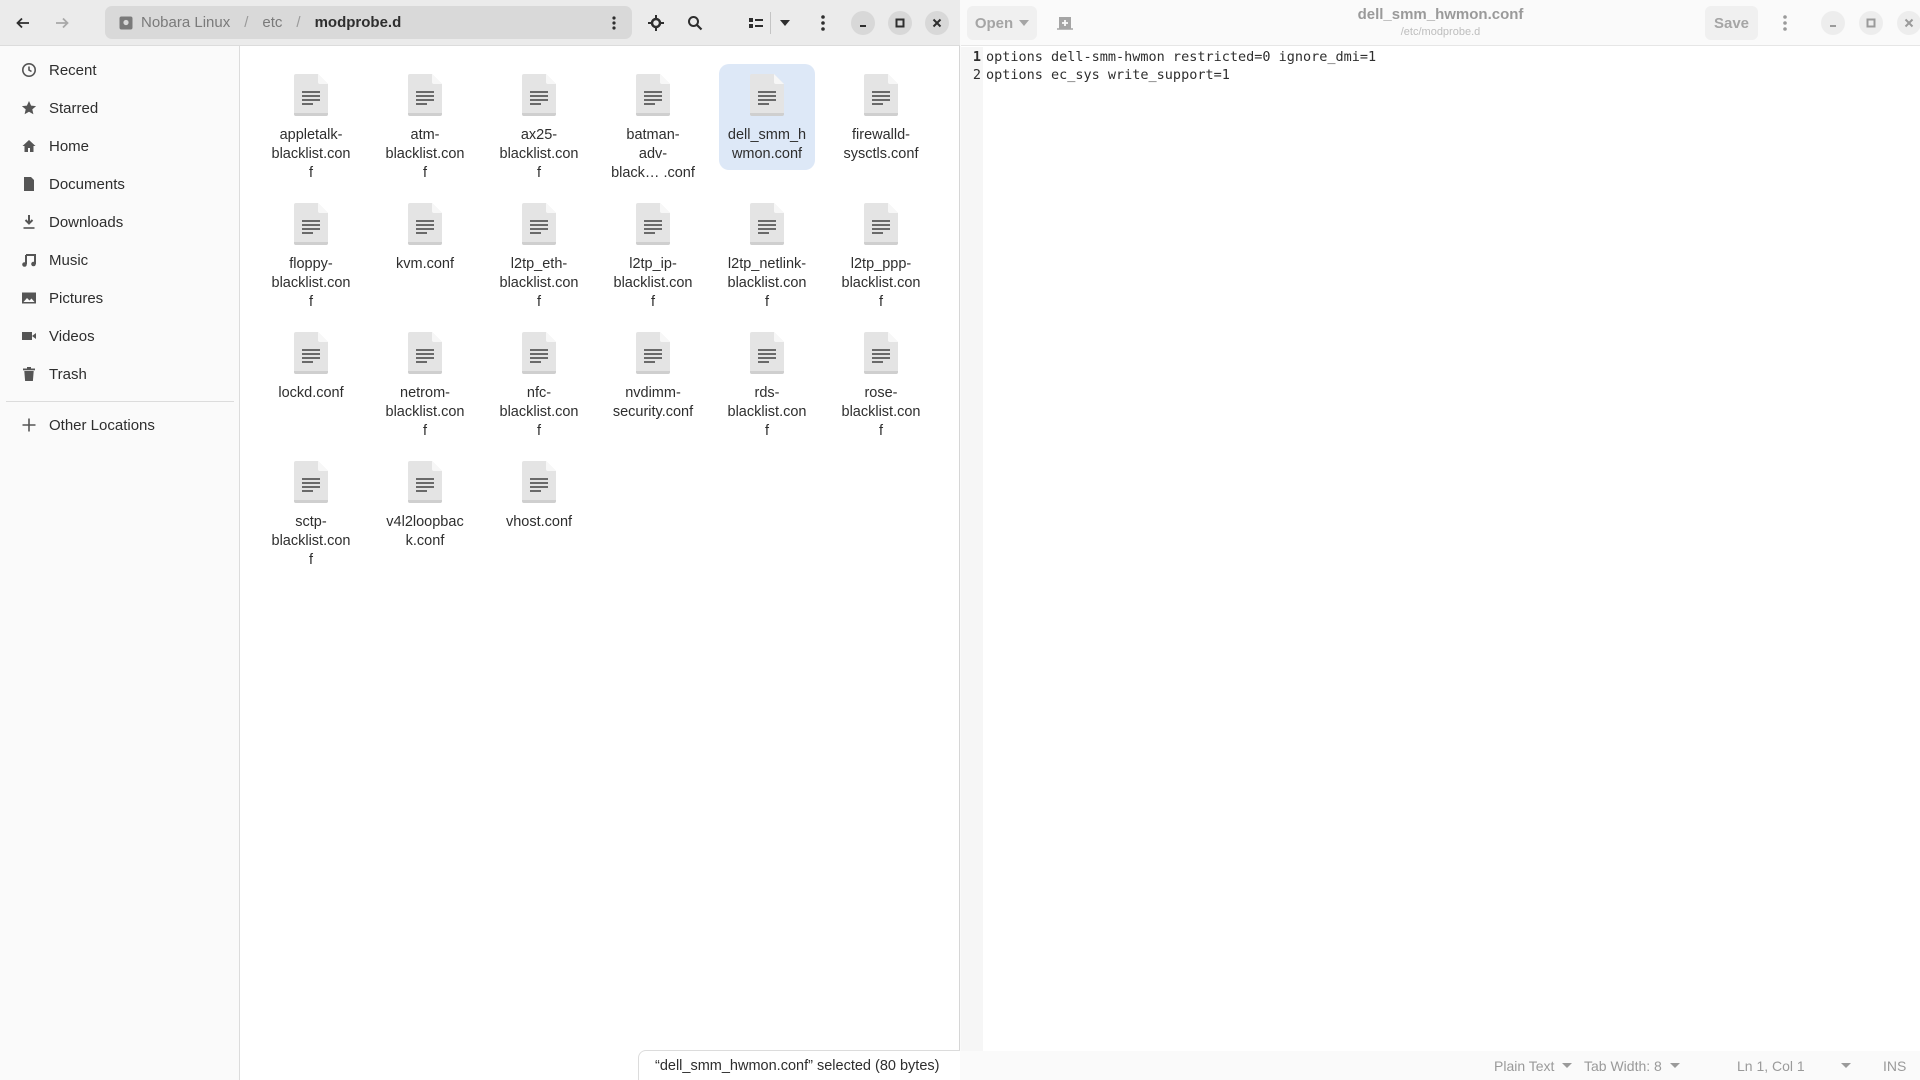 The height and width of the screenshot is (1080, 1920). I want to click on file-name: dell_smm_h wmon.conf, so click(767, 144).